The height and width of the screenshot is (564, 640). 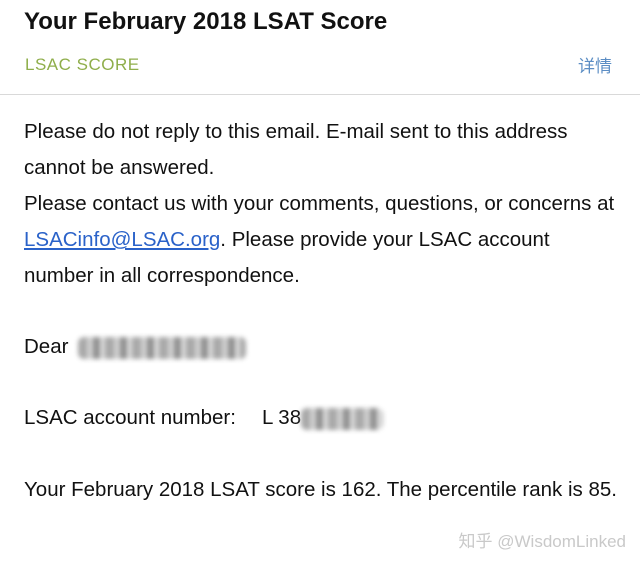 I want to click on email-subject: Your February 2018 LSAT Score, so click(x=206, y=21).